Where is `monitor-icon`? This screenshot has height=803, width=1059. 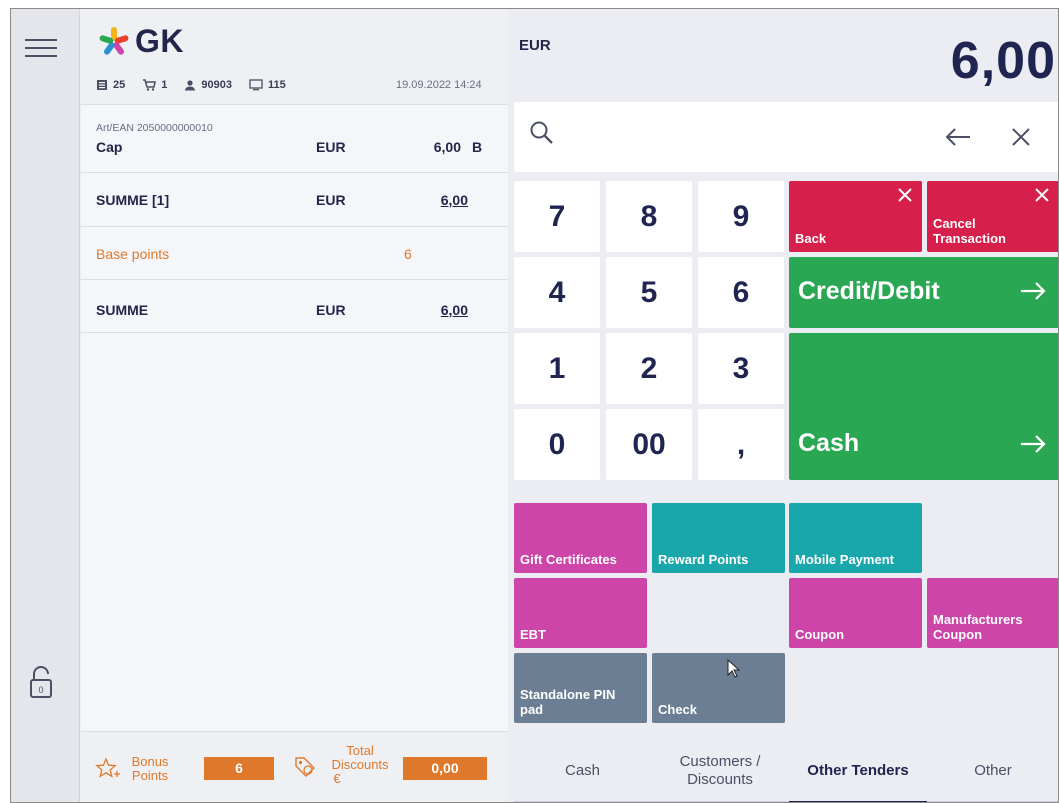 monitor-icon is located at coordinates (256, 85).